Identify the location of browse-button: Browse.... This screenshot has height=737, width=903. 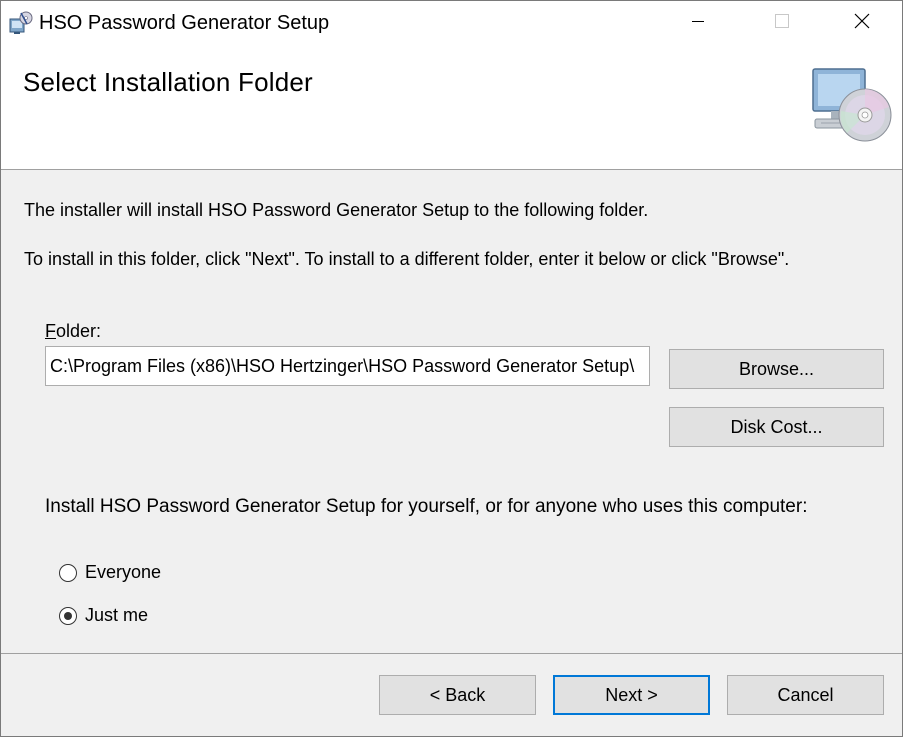
(776, 369).